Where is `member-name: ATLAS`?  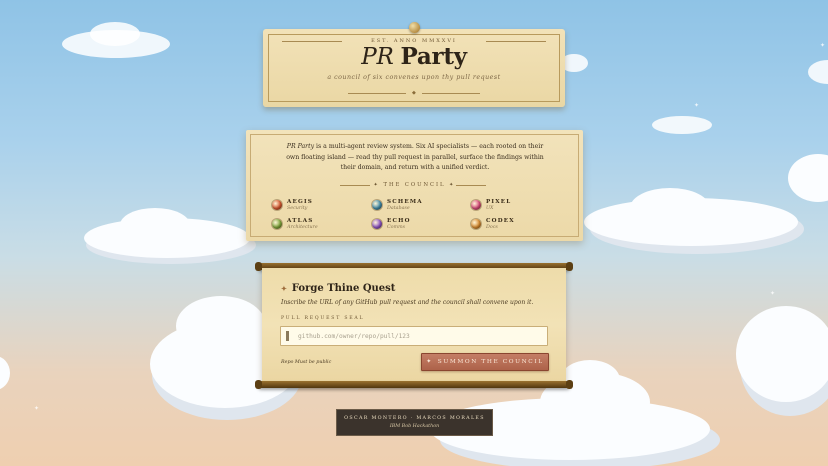
member-name: ATLAS is located at coordinates (300, 221).